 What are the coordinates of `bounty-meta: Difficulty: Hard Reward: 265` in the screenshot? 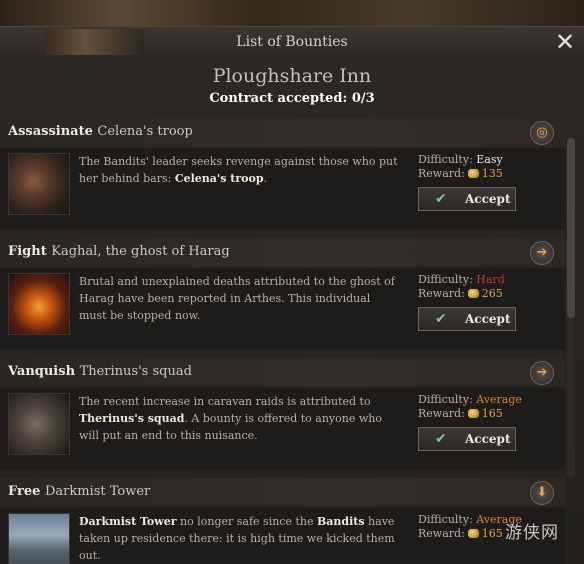 It's located at (461, 286).